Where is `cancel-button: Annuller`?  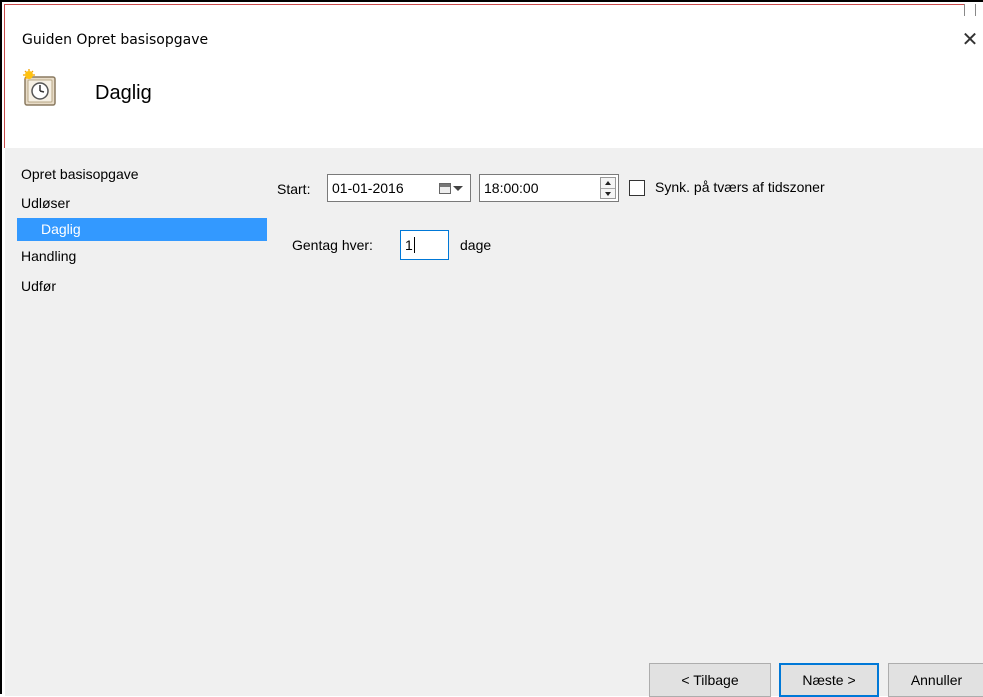 cancel-button: Annuller is located at coordinates (935, 680).